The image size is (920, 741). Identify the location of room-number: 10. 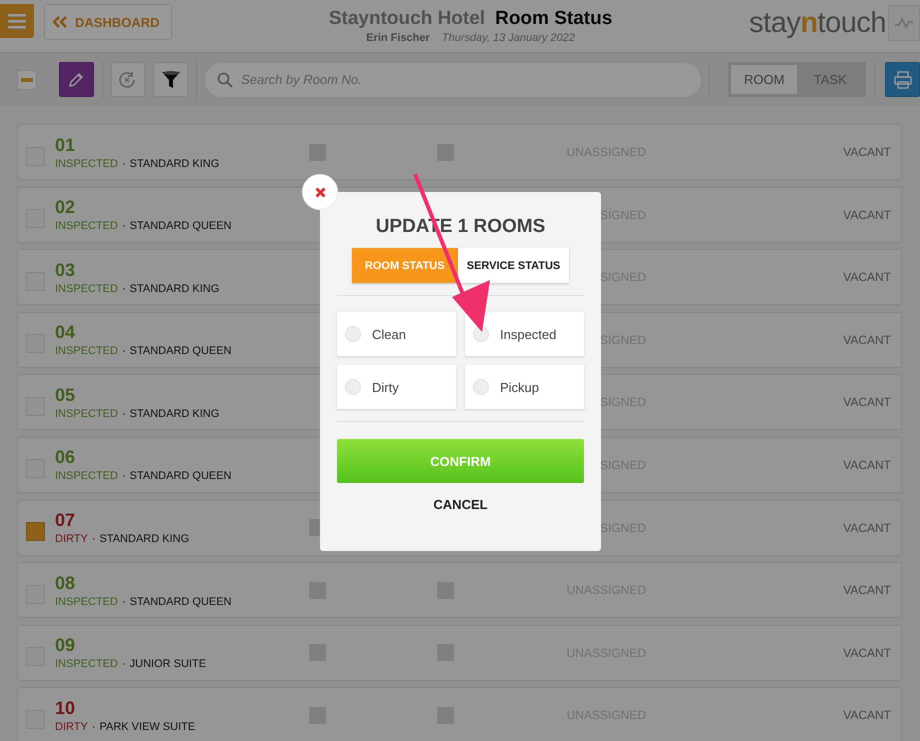
(65, 708).